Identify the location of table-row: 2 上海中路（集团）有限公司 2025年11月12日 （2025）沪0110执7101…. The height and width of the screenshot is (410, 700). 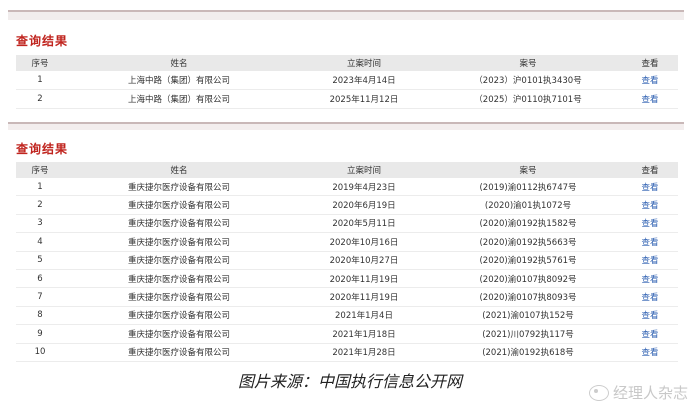
(347, 99).